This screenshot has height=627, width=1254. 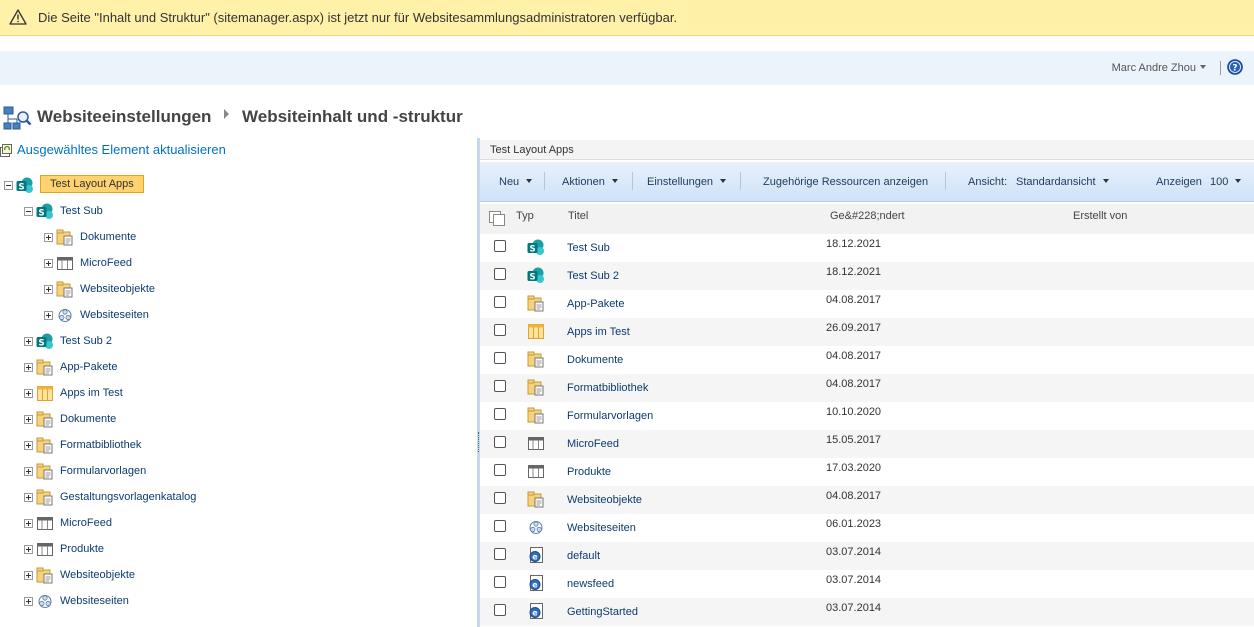 What do you see at coordinates (128, 497) in the screenshot?
I see `tree-item-label: Gestaltungsvorlagenkatalog` at bounding box center [128, 497].